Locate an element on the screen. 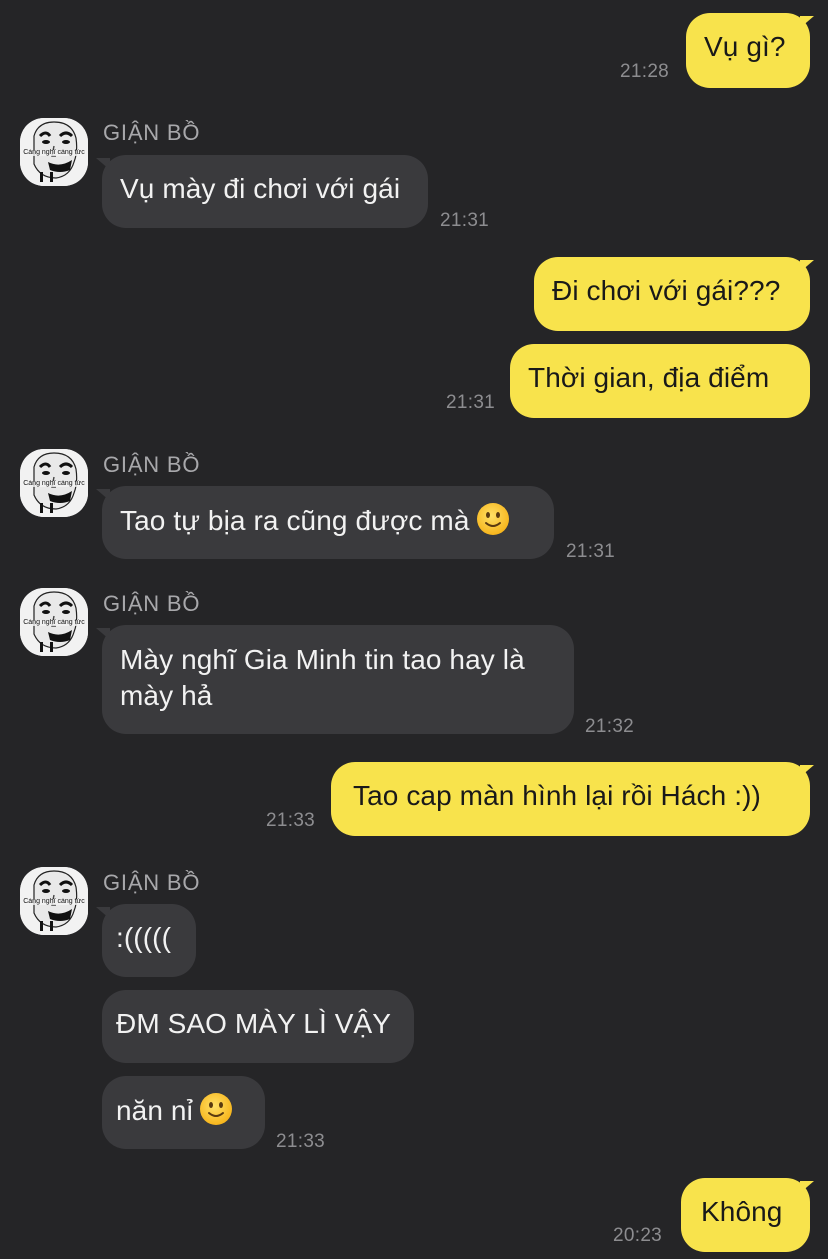  message-text: Đi chơi với gái??? is located at coordinates (666, 290).